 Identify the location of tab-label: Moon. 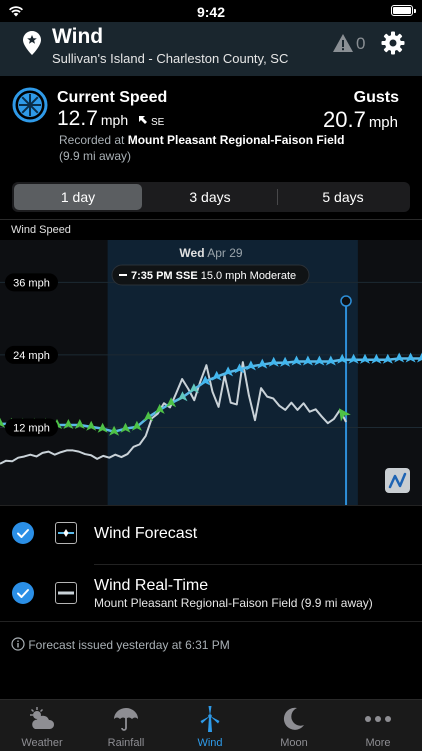
(294, 743).